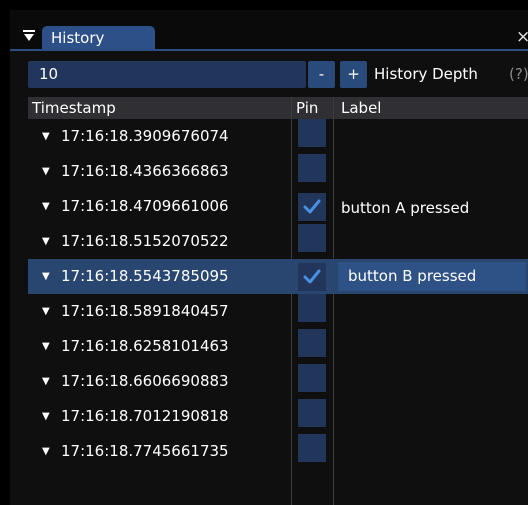  Describe the element at coordinates (353, 74) in the screenshot. I see `increment-button: +` at that location.